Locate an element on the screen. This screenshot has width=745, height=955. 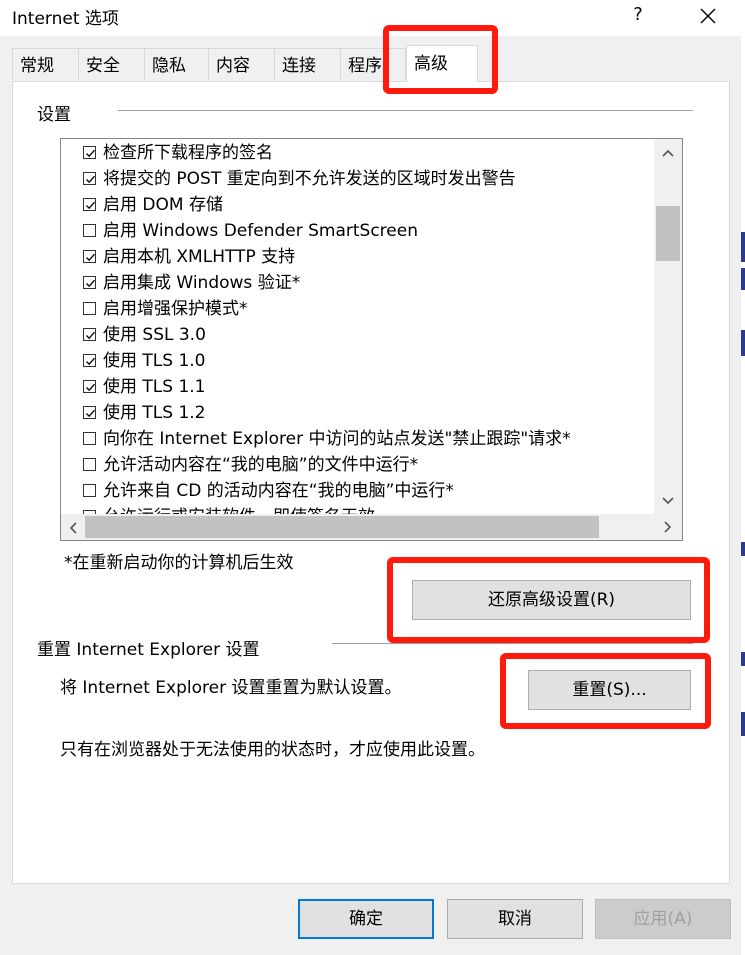
window-title: Internet 选项 is located at coordinates (65, 19).